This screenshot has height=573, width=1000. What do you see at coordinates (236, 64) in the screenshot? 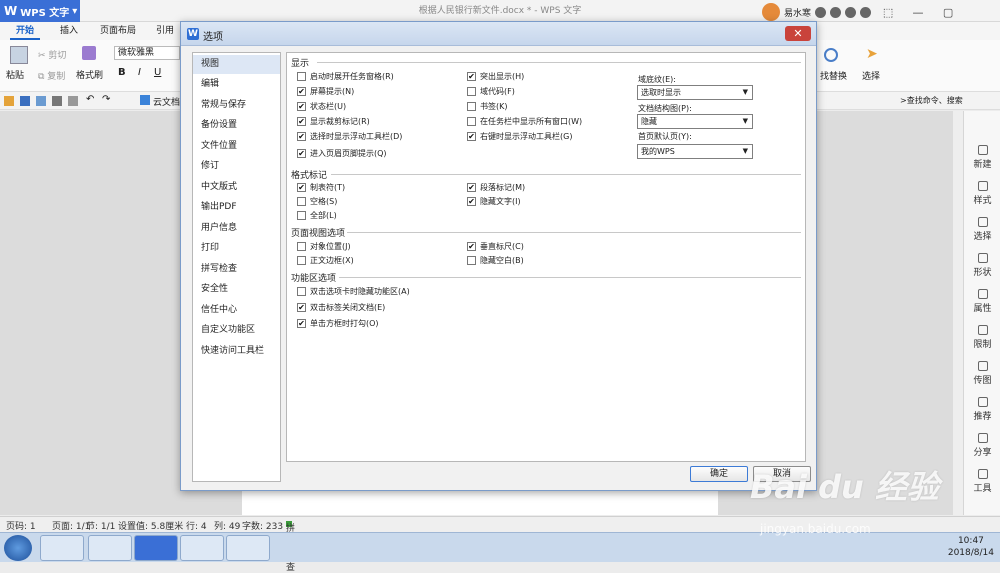
I see `nav-item-view: 视图` at bounding box center [236, 64].